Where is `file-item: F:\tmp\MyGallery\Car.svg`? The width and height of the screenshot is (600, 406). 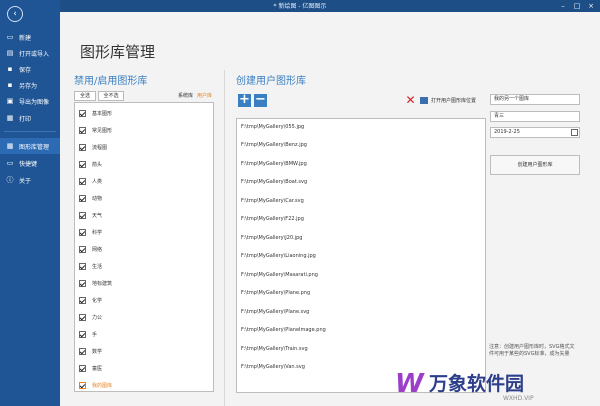
file-item: F:\tmp\MyGallery\Car.svg is located at coordinates (272, 202).